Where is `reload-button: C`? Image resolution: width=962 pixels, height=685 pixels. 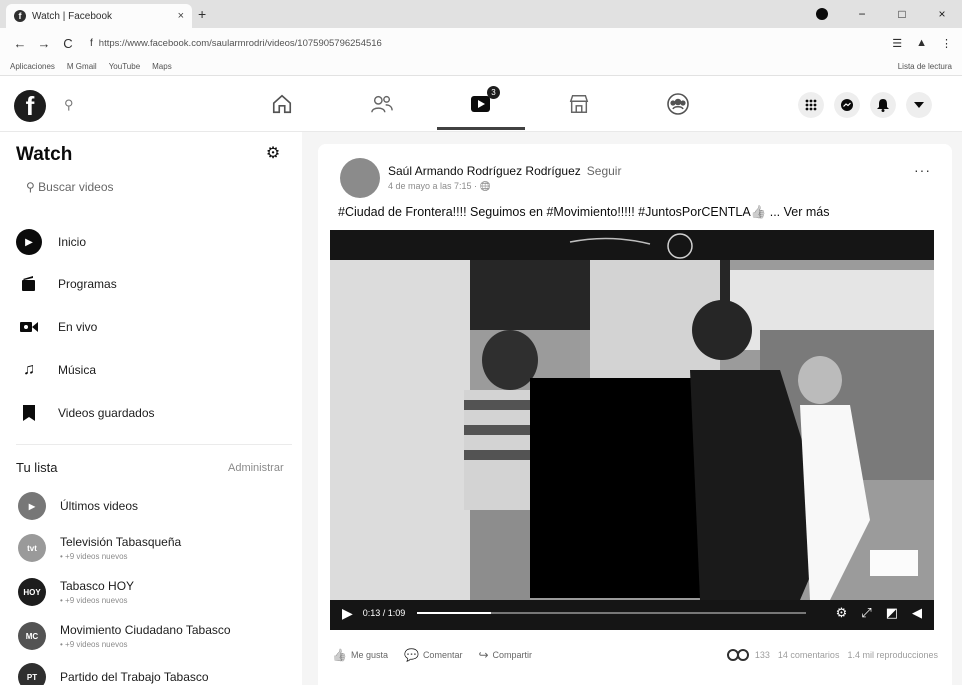 reload-button: C is located at coordinates (68, 43).